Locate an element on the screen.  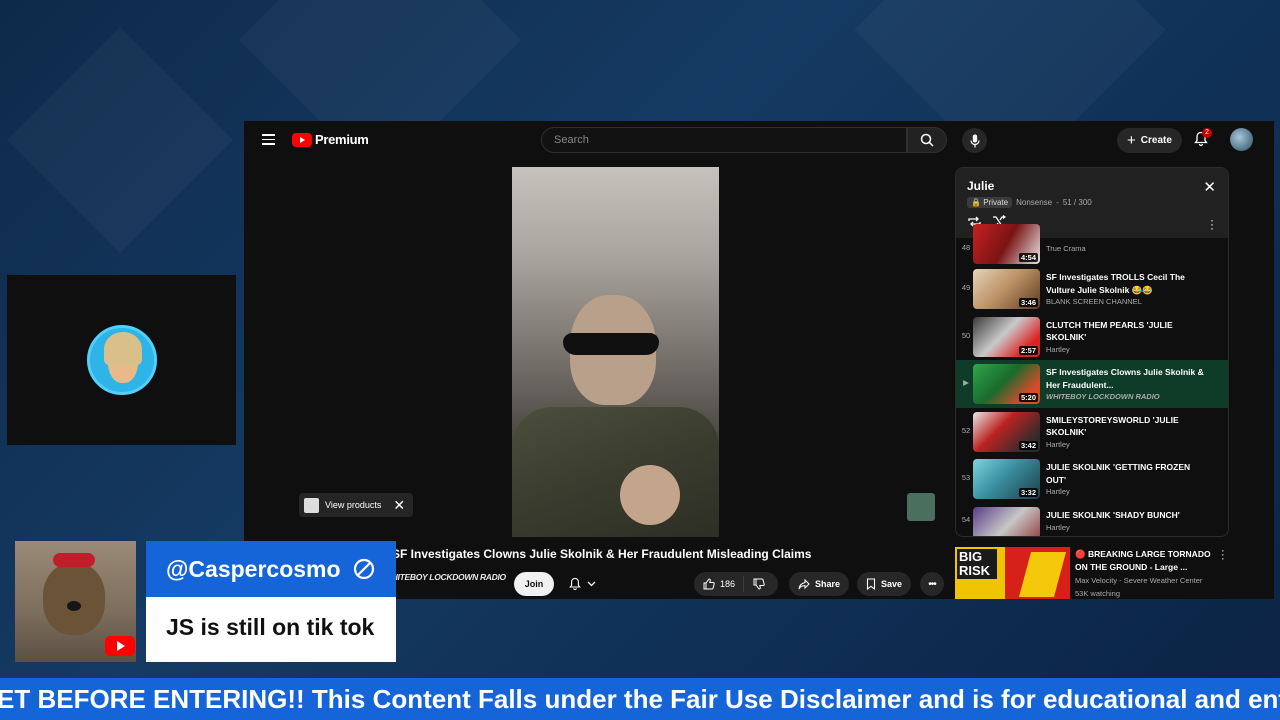
recommendation-viewers: 53K watching is located at coordinates (1098, 593).